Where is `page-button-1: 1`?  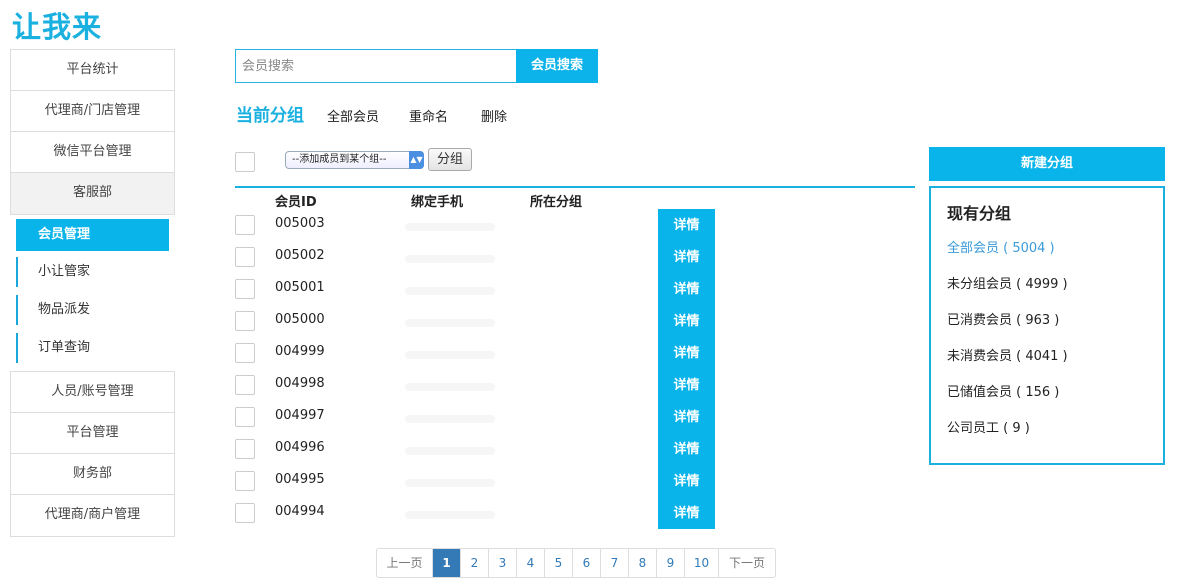 page-button-1: 1 is located at coordinates (447, 563).